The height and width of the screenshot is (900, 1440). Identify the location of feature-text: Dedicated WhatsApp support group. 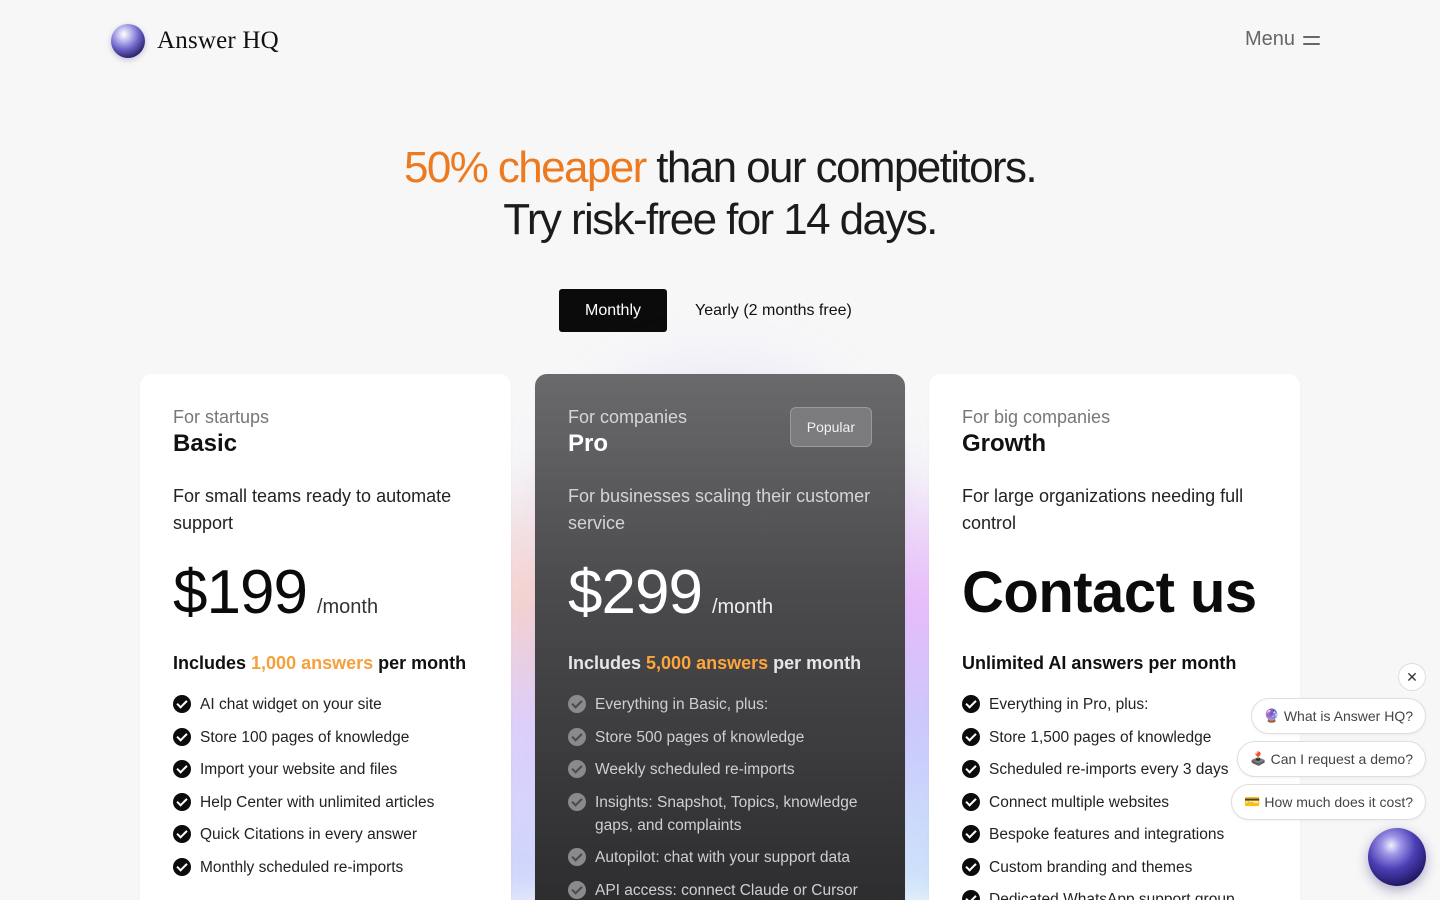
(1112, 895).